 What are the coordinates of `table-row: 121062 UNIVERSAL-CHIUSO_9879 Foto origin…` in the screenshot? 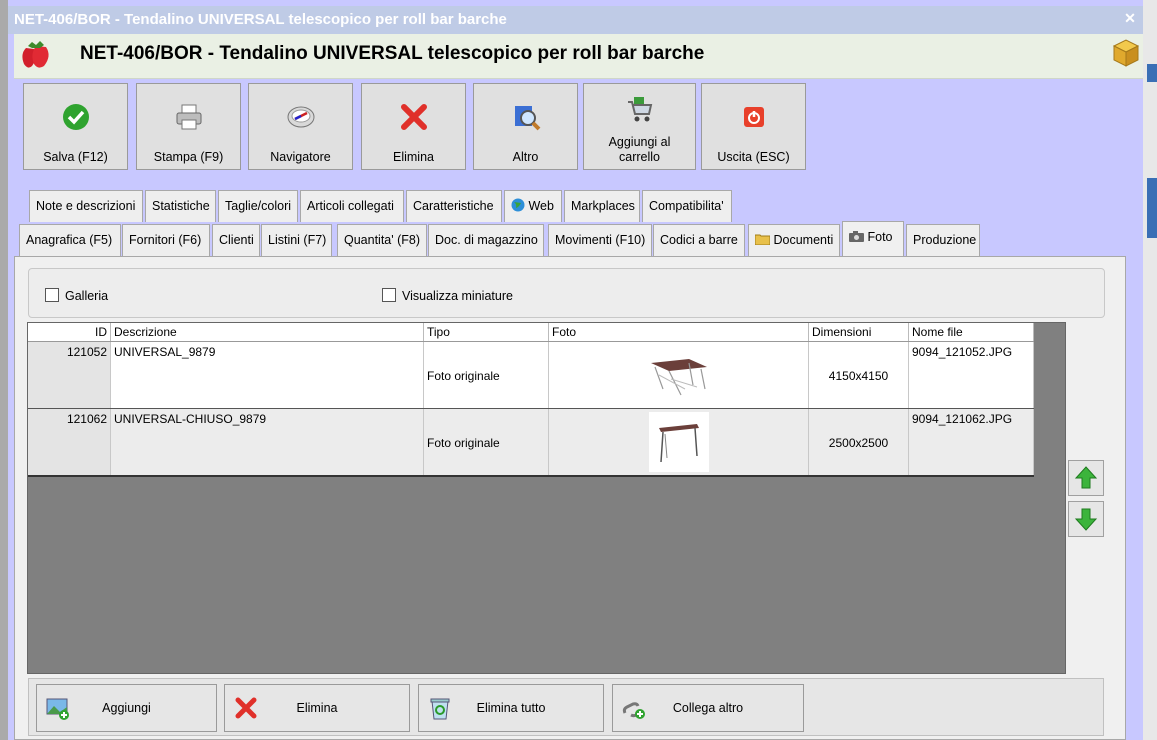 It's located at (531, 443).